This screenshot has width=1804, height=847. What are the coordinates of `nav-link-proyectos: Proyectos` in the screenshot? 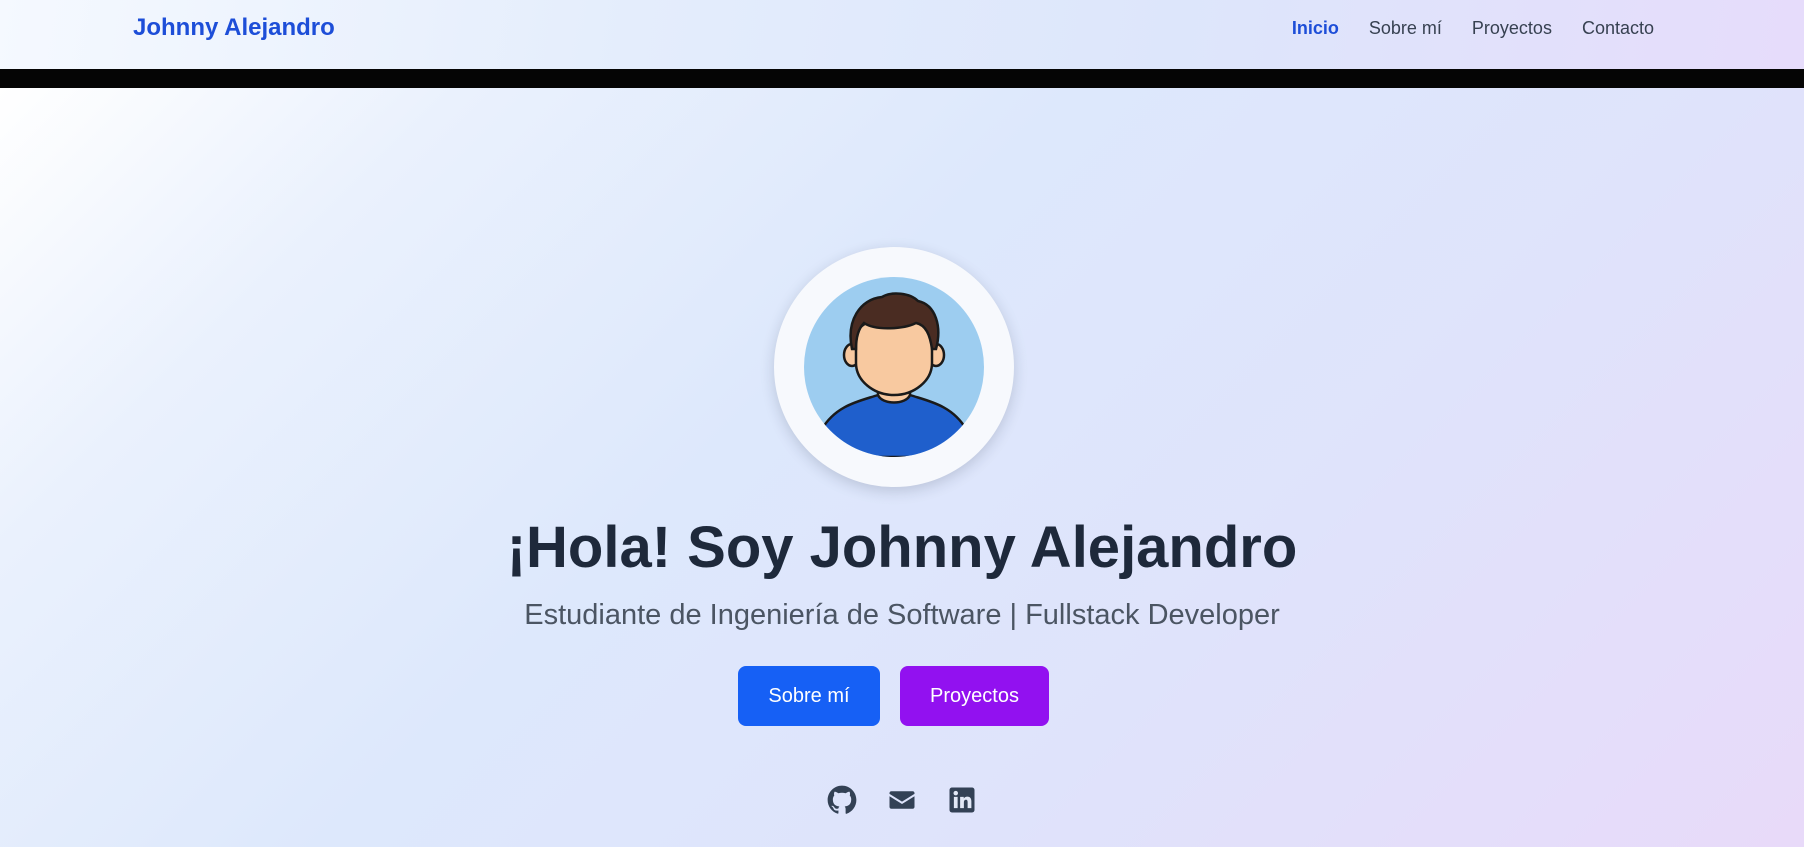 It's located at (1512, 28).